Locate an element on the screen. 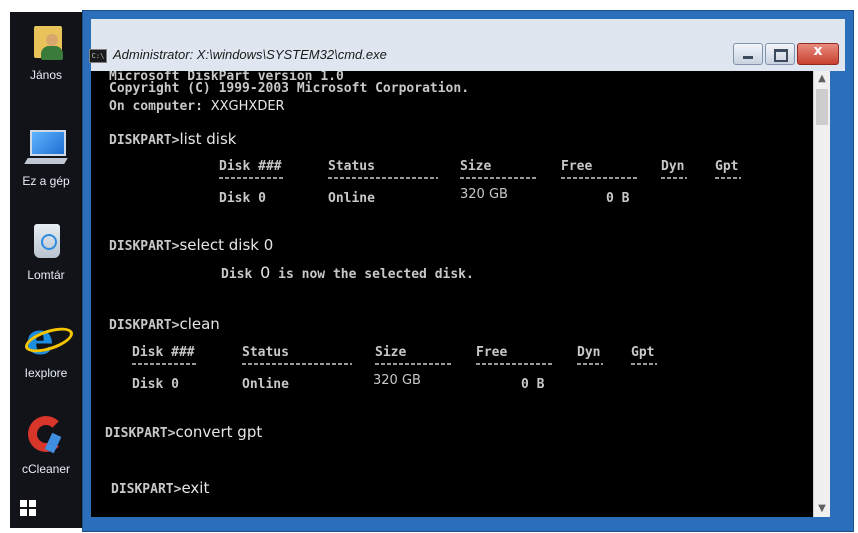 Image resolution: width=858 pixels, height=533 pixels. desktop-icon-user: János is located at coordinates (46, 50).